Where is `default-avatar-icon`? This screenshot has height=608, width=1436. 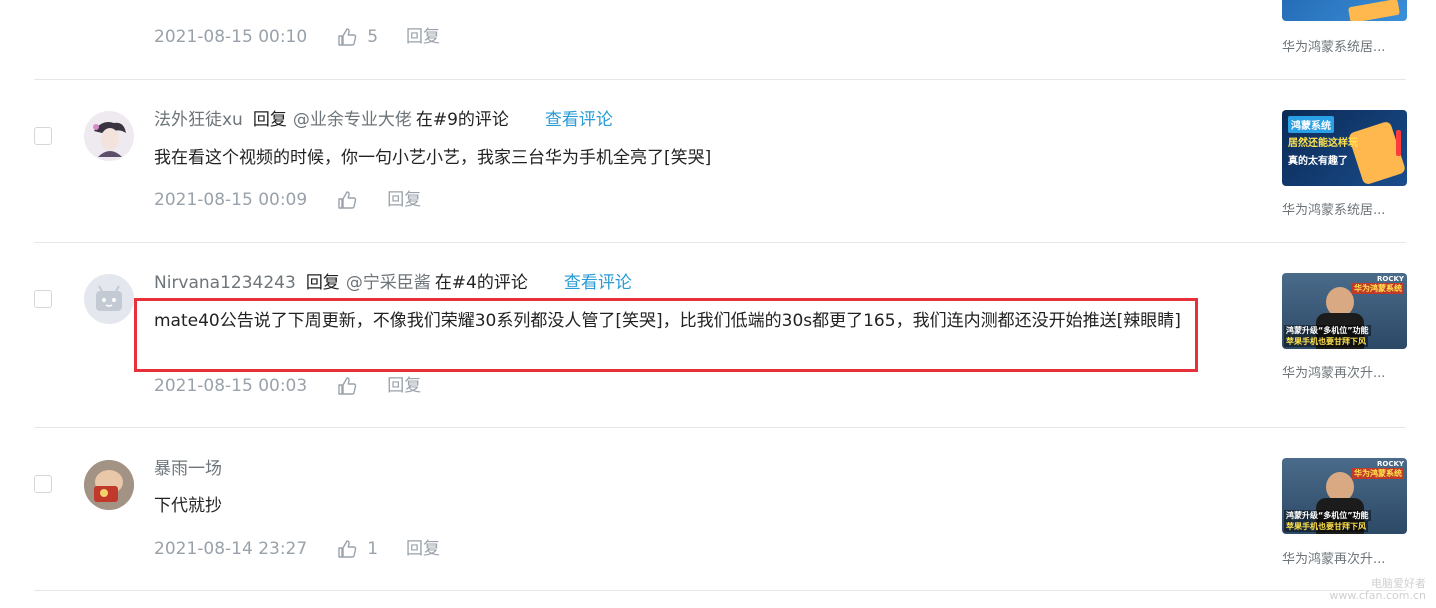 default-avatar-icon is located at coordinates (109, 299).